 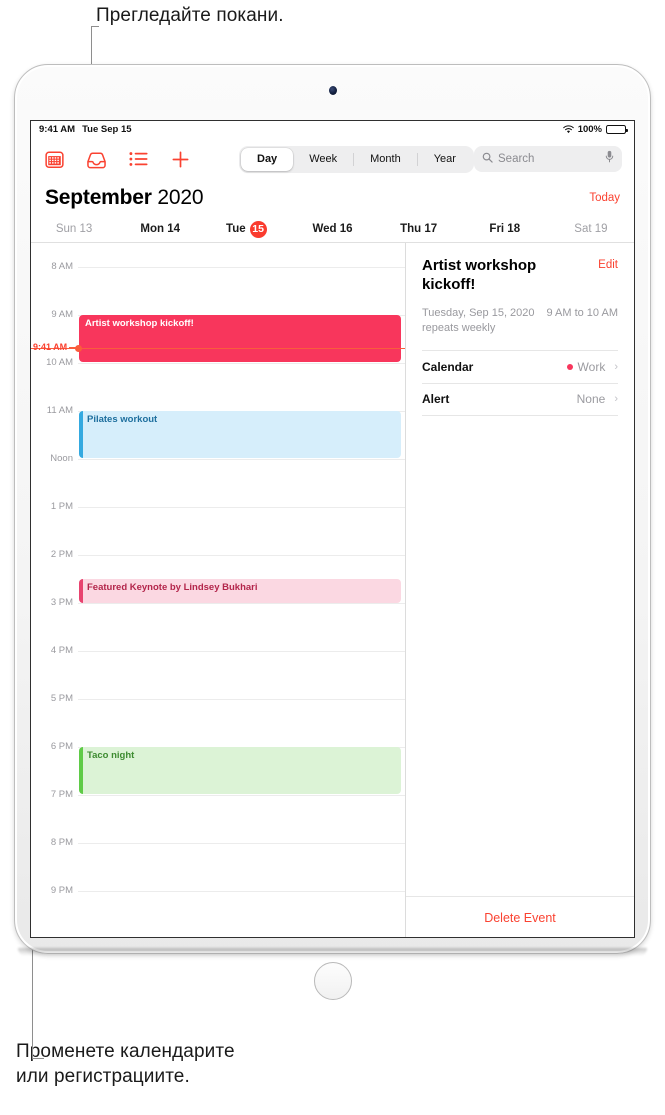 What do you see at coordinates (190, 15) in the screenshot?
I see `callout-top-text: Прегледайте покани.` at bounding box center [190, 15].